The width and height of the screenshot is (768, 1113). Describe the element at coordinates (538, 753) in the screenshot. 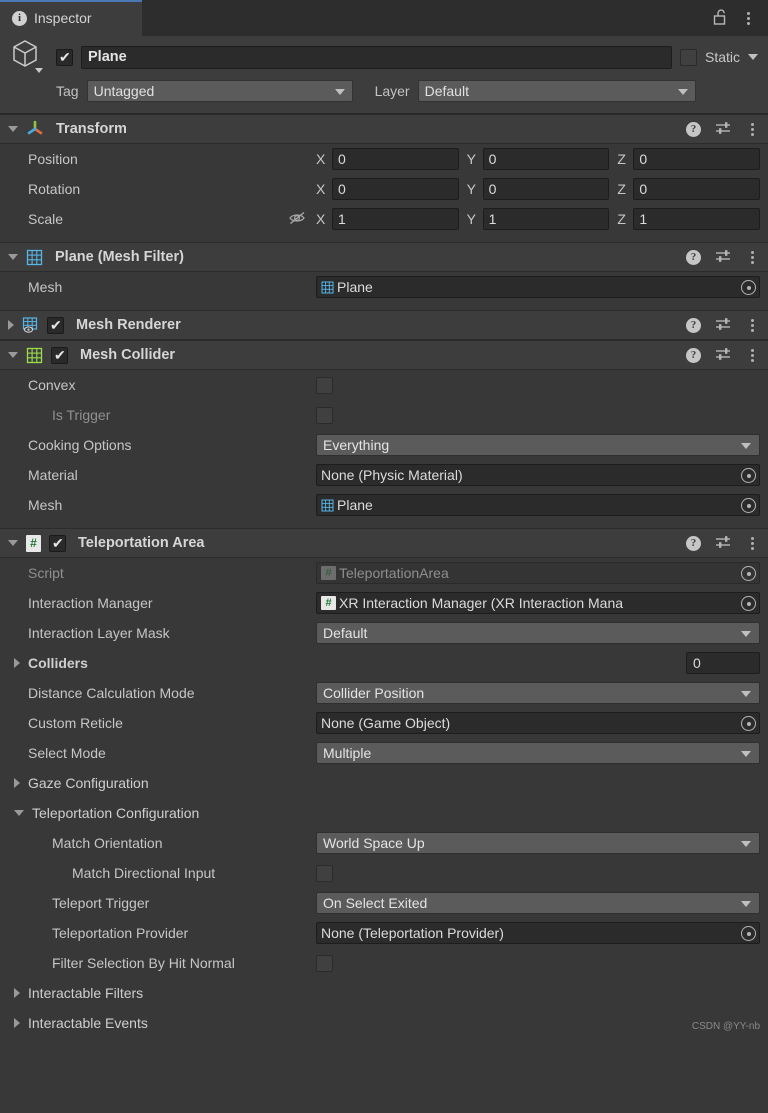

I see `select-mode-dropdown: Multiple` at that location.